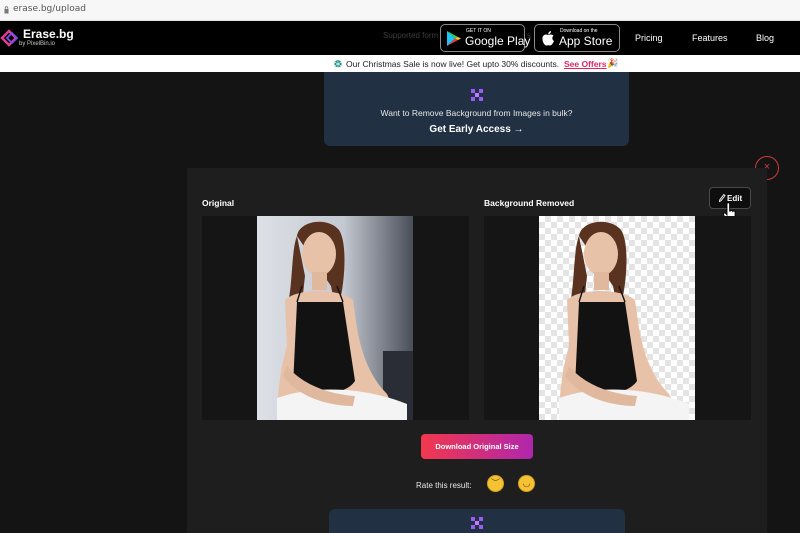  What do you see at coordinates (218, 203) in the screenshot?
I see `original-title: Original` at bounding box center [218, 203].